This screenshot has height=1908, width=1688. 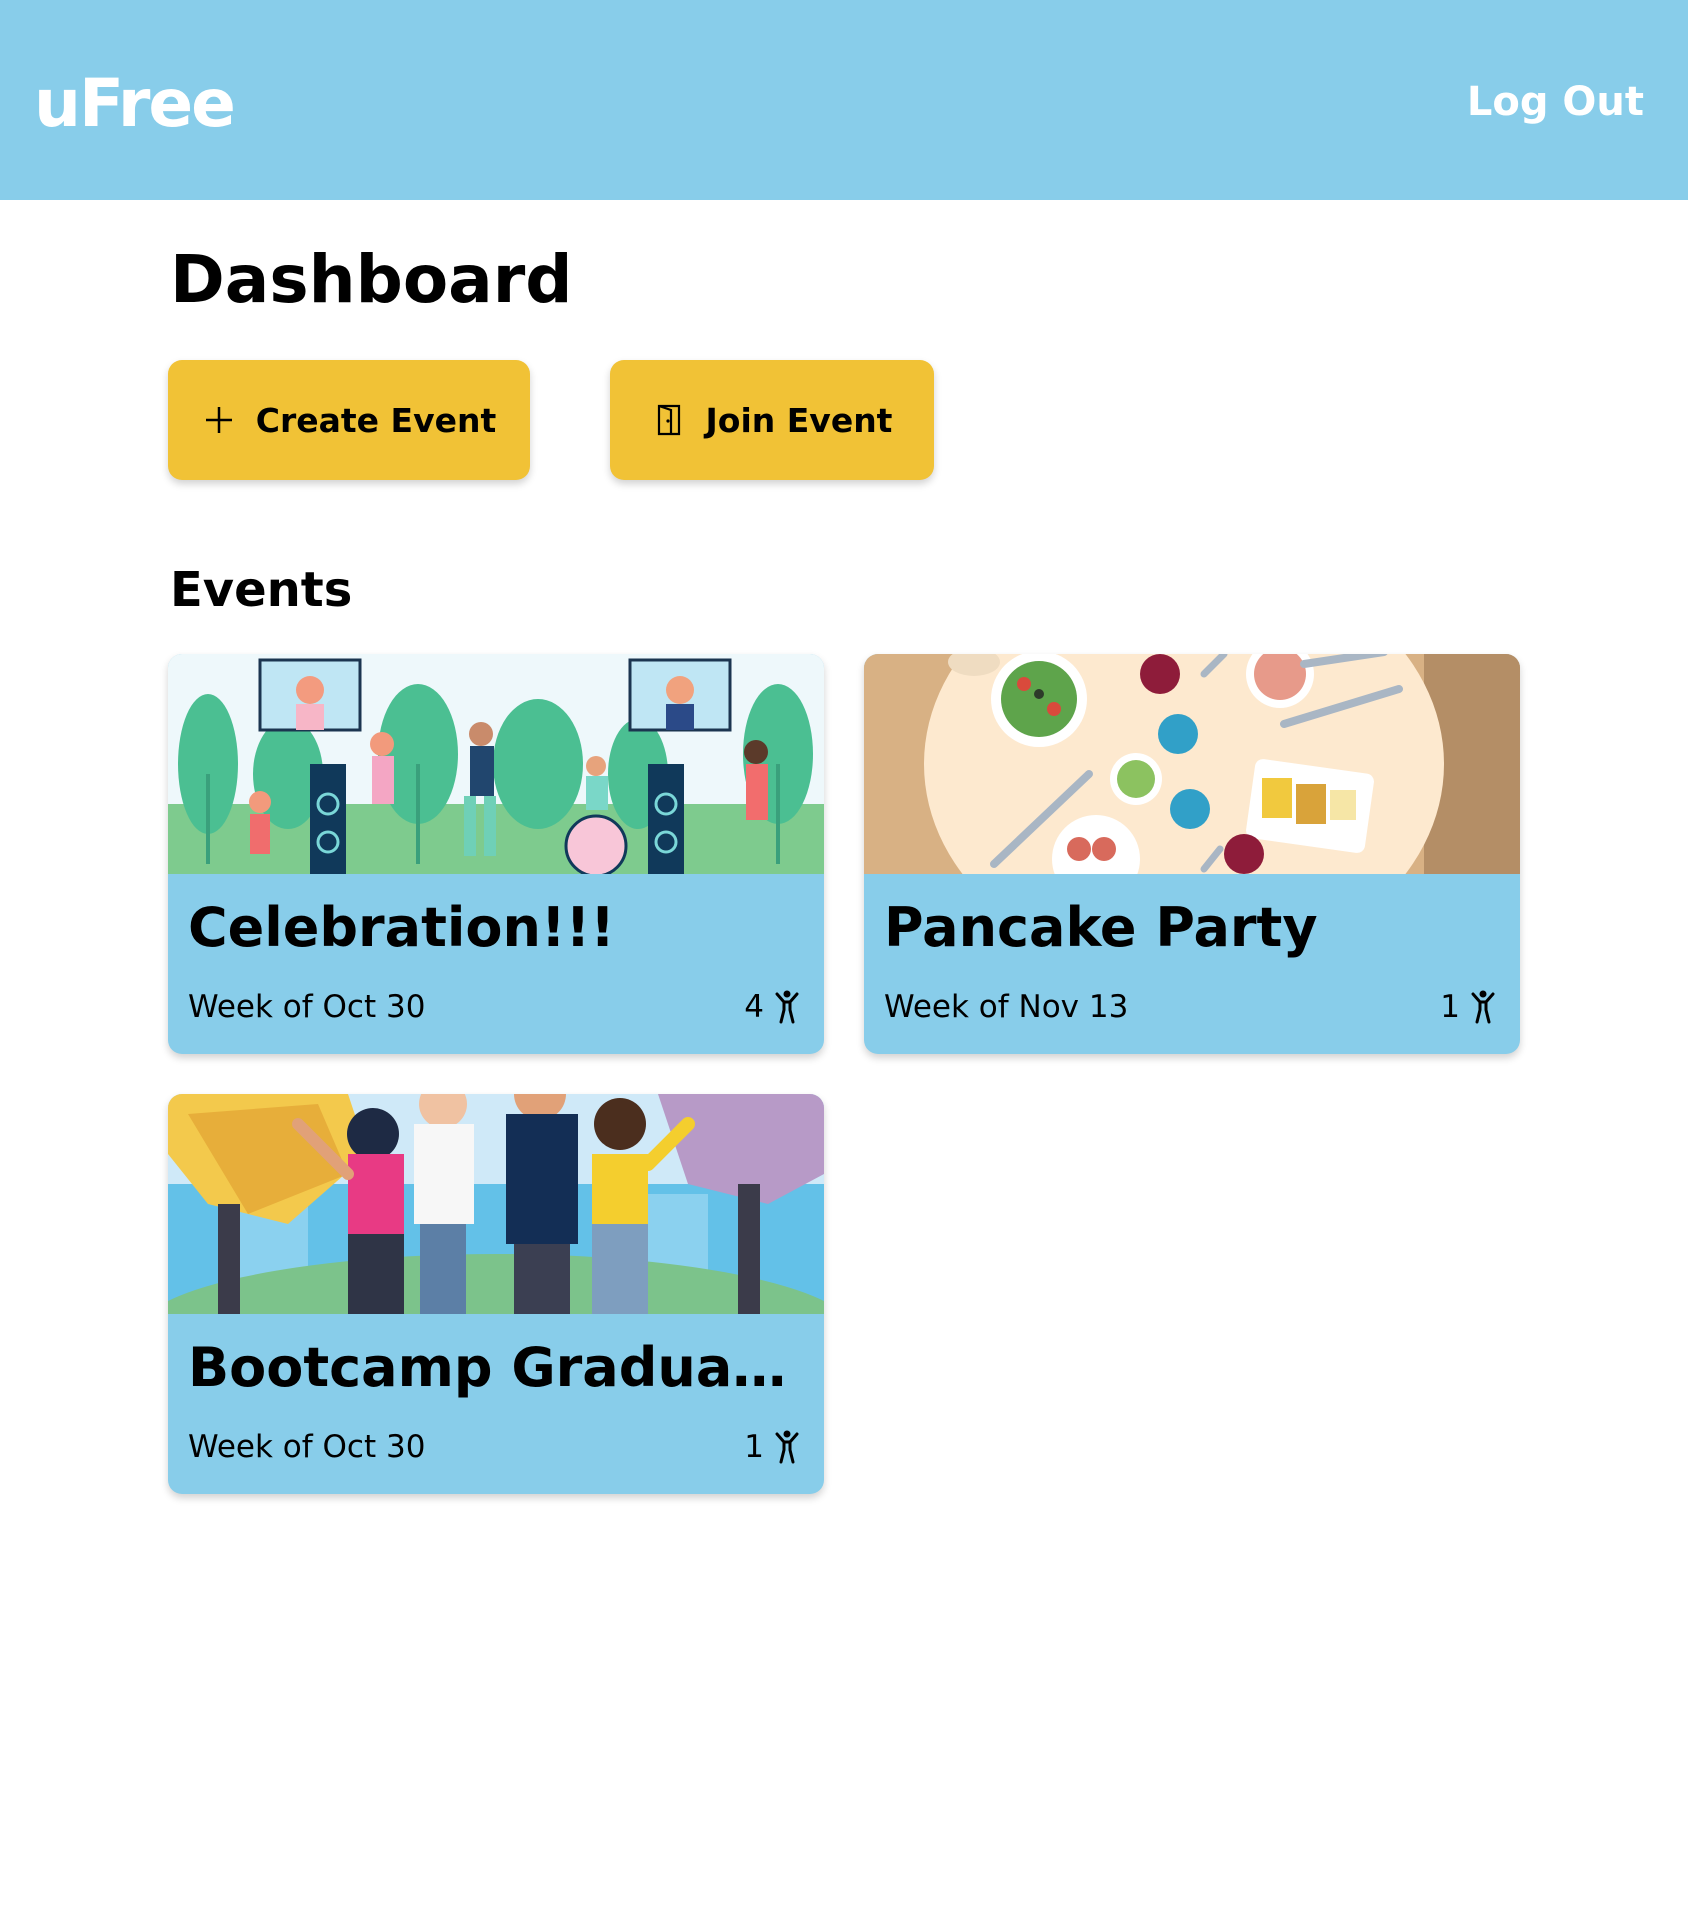 What do you see at coordinates (844, 100) in the screenshot?
I see `top-navigation-bar: uFree Log Out` at bounding box center [844, 100].